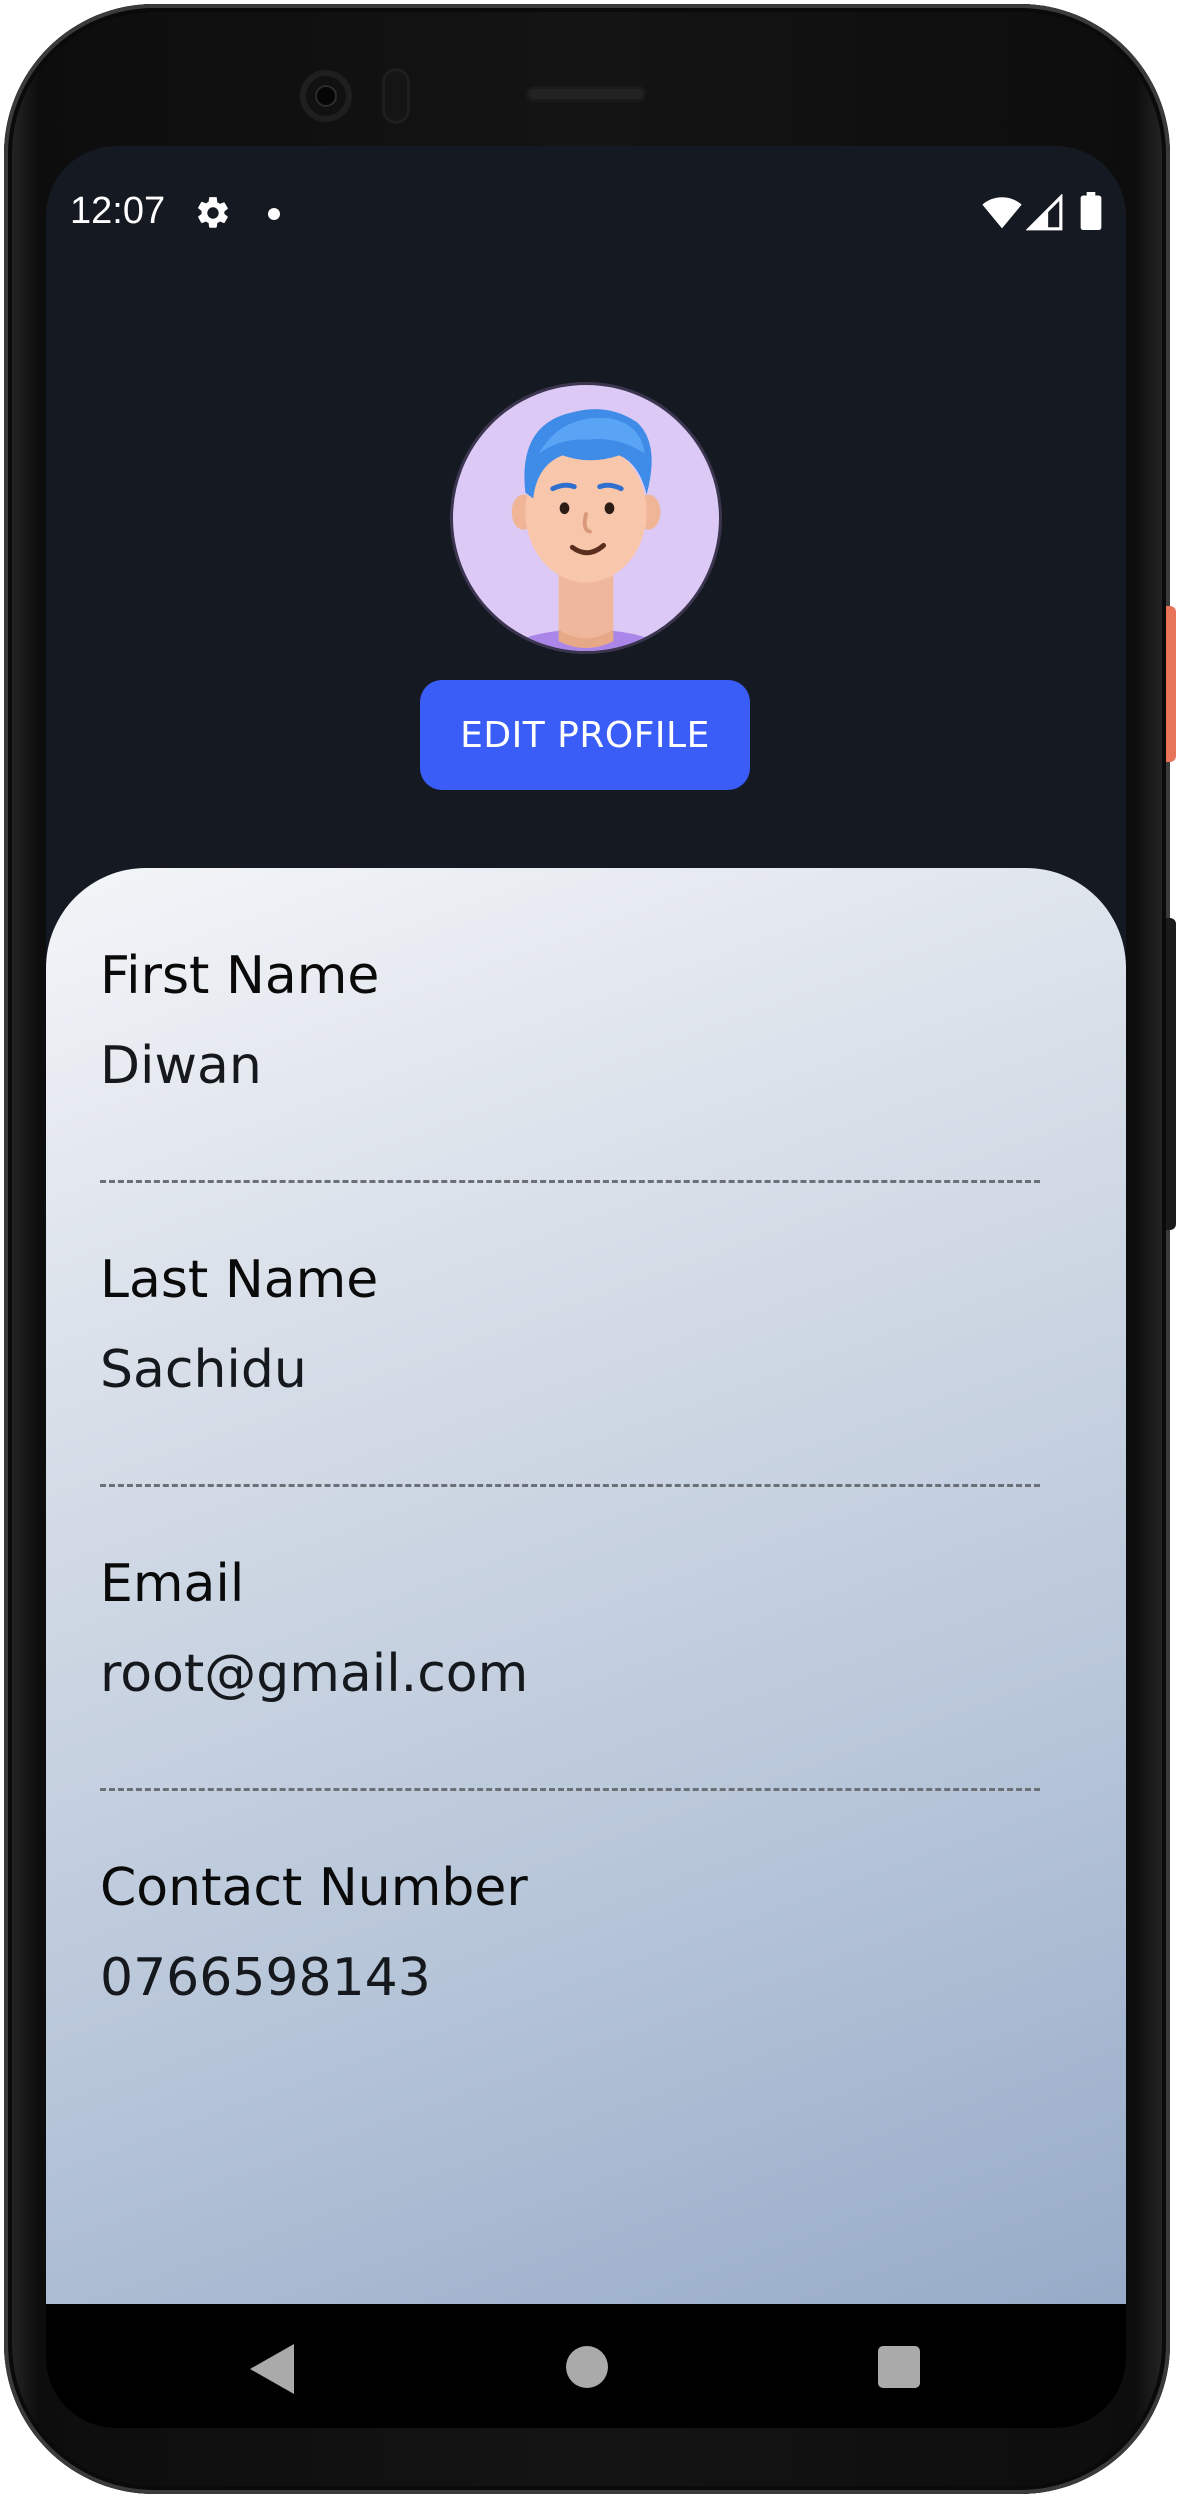 The height and width of the screenshot is (2498, 1178). Describe the element at coordinates (213, 212) in the screenshot. I see `gear-icon` at that location.